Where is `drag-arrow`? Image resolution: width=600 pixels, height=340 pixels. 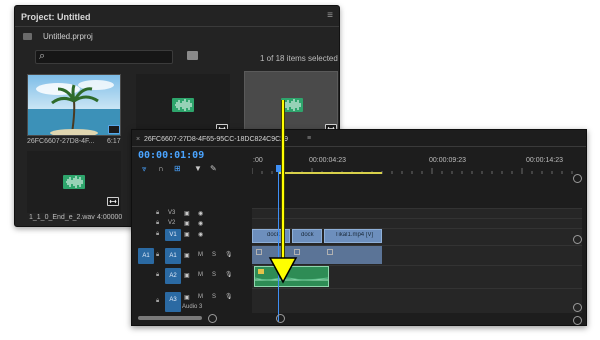
drag-arrow is located at coordinates (283, 192).